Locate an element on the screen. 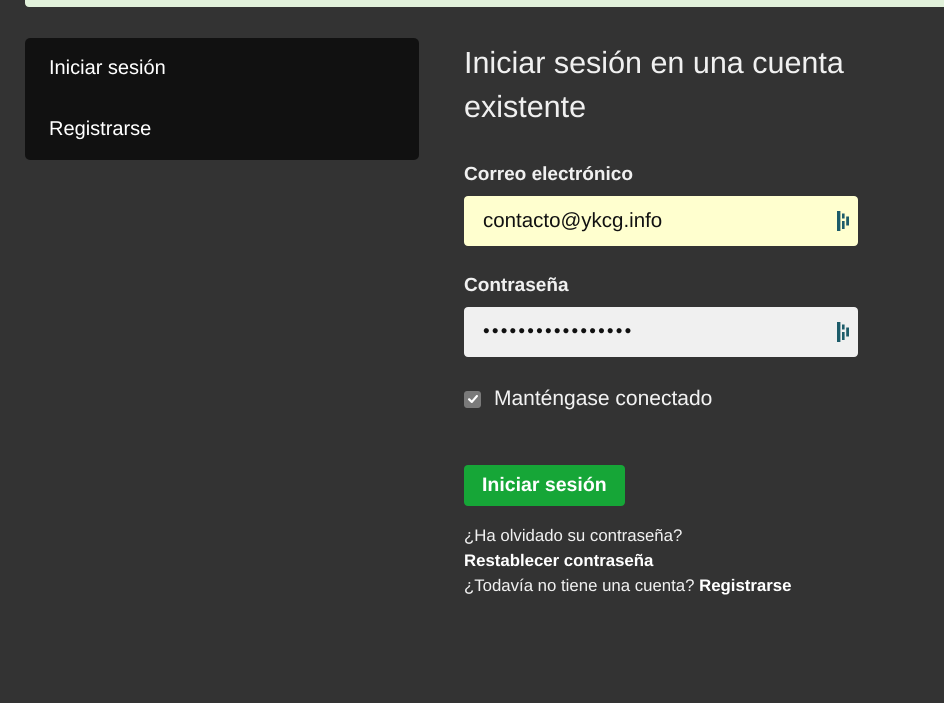 Image resolution: width=944 pixels, height=703 pixels. password-field: ••••••••••••••••• is located at coordinates (661, 332).